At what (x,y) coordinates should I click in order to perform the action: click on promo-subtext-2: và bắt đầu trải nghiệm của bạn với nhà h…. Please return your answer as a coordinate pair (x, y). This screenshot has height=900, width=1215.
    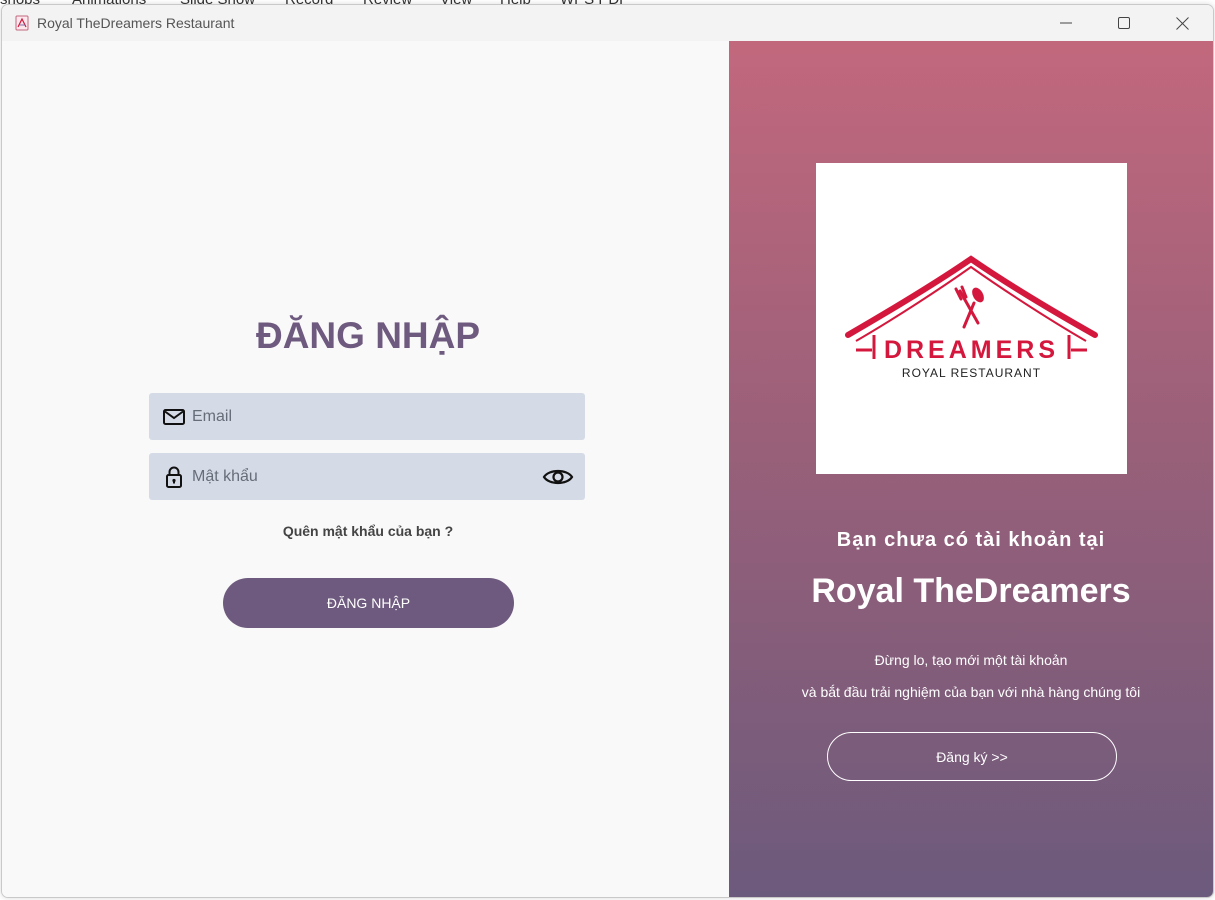
    Looking at the image, I should click on (971, 692).